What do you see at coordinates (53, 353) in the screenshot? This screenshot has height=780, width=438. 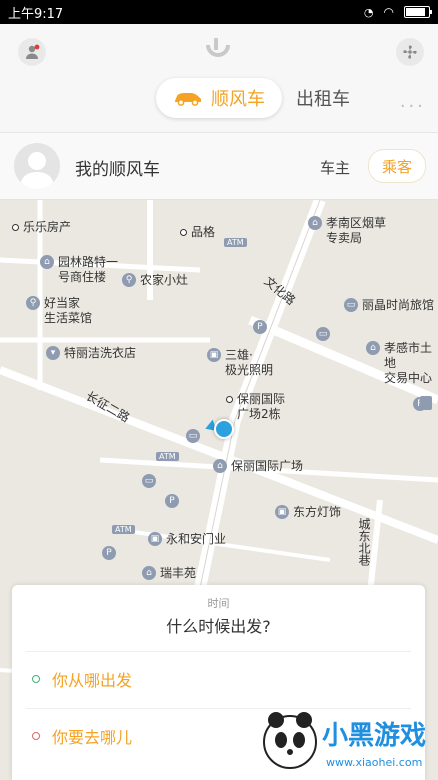 I see `shirt-icon: ▾` at bounding box center [53, 353].